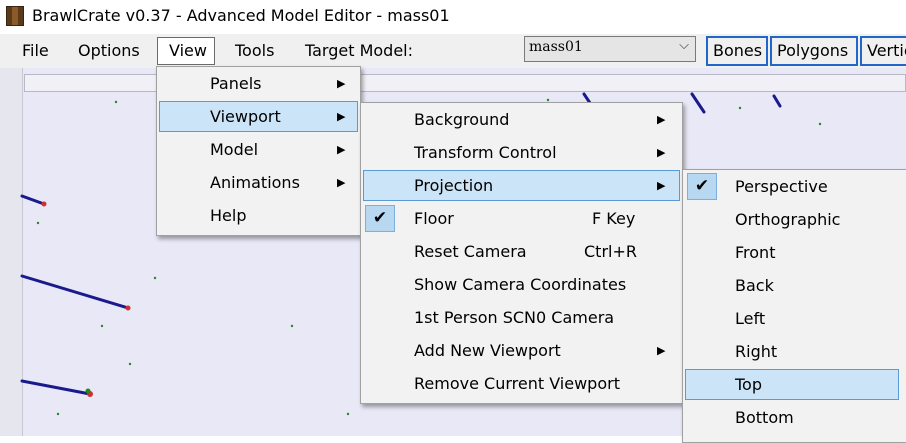  Describe the element at coordinates (883, 51) in the screenshot. I see `vertices-button: Vertices` at that location.